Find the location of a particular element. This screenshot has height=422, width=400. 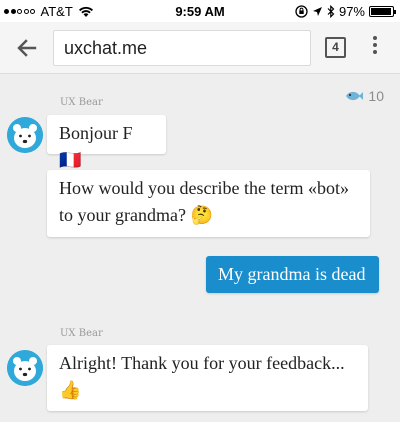

system-indicators: 97% is located at coordinates (345, 11).